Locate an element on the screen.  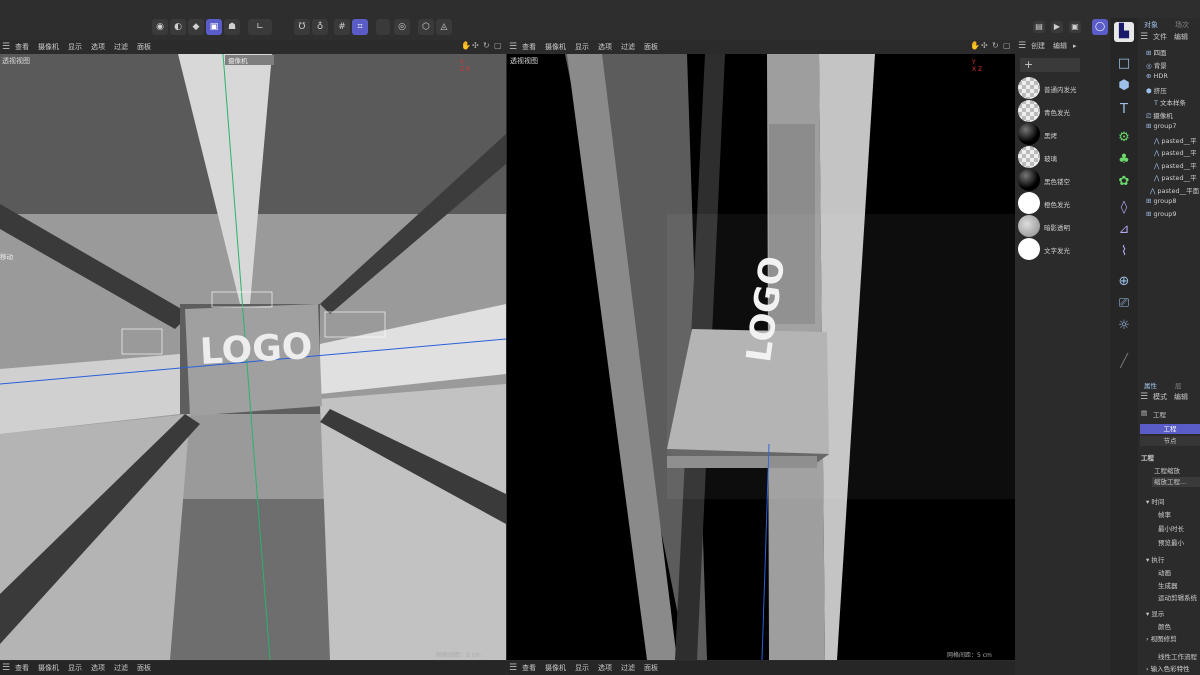
text-icon: T is located at coordinates (1124, 110).